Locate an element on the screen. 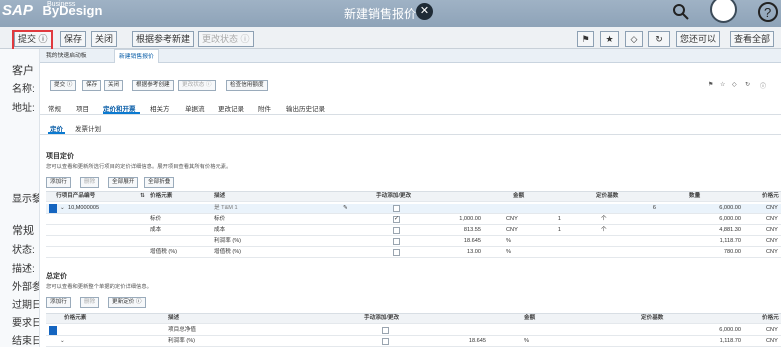 The image size is (781, 347). refresh-icon: ↻ is located at coordinates (659, 39).